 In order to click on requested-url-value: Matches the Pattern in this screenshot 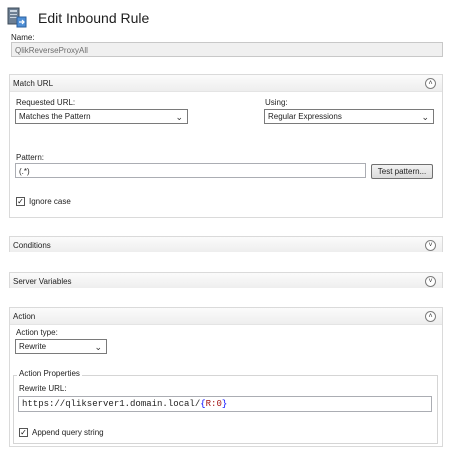, I will do `click(55, 116)`.